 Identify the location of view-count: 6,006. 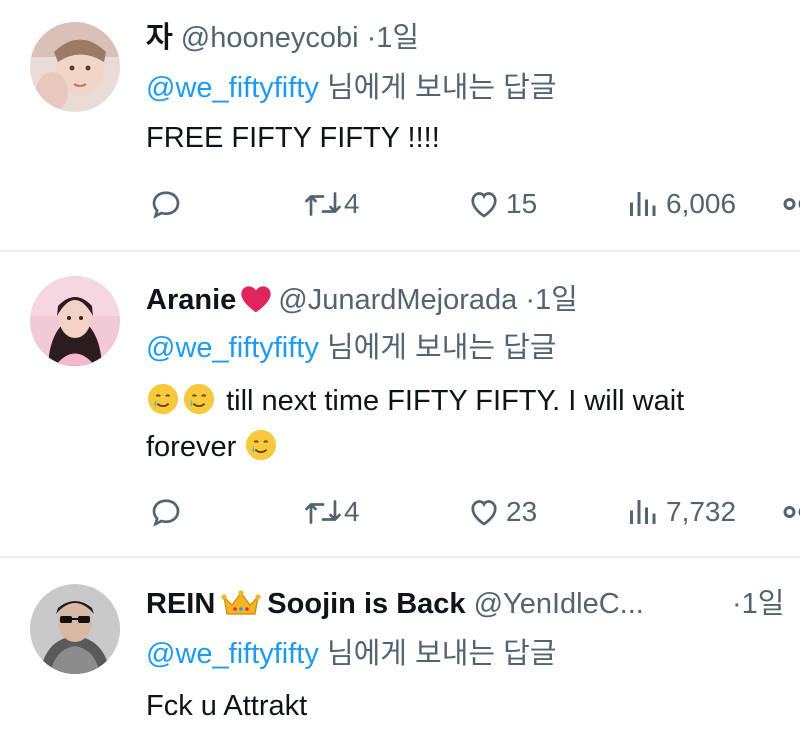
(701, 203).